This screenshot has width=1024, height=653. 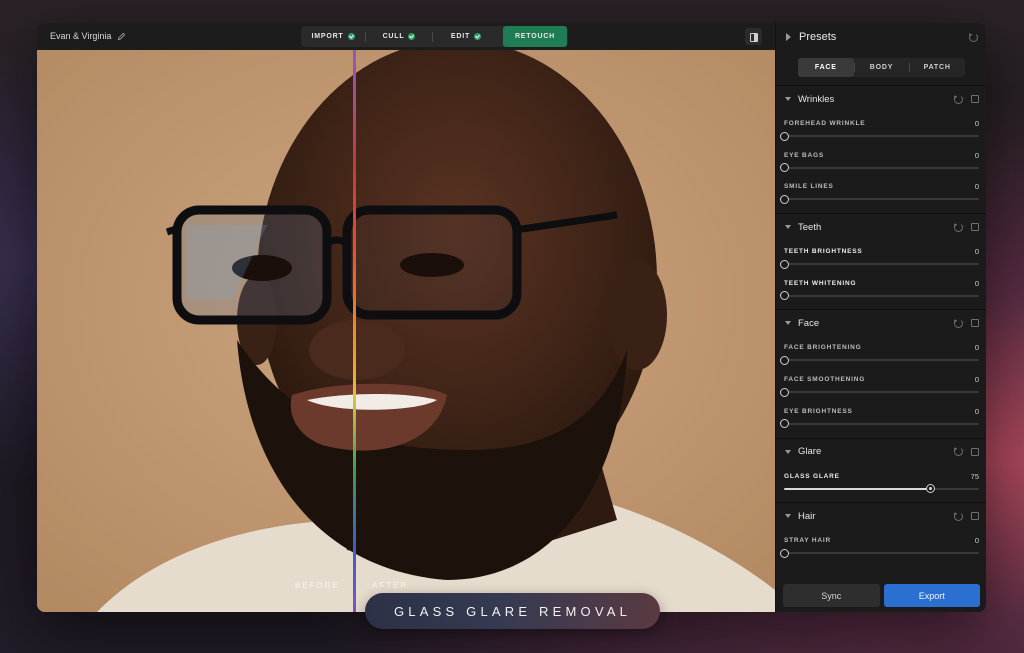 I want to click on section-header: Hair, so click(x=881, y=516).